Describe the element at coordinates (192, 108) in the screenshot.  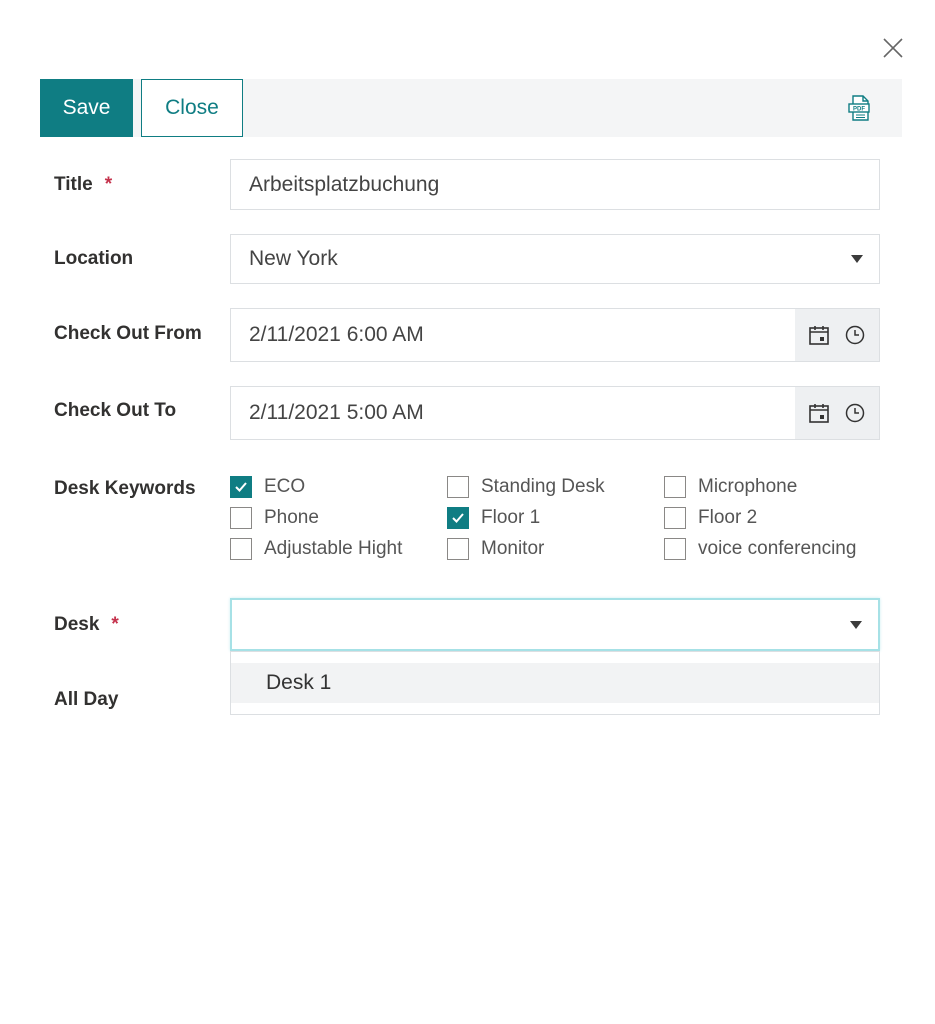
I see `close-button: Close` at that location.